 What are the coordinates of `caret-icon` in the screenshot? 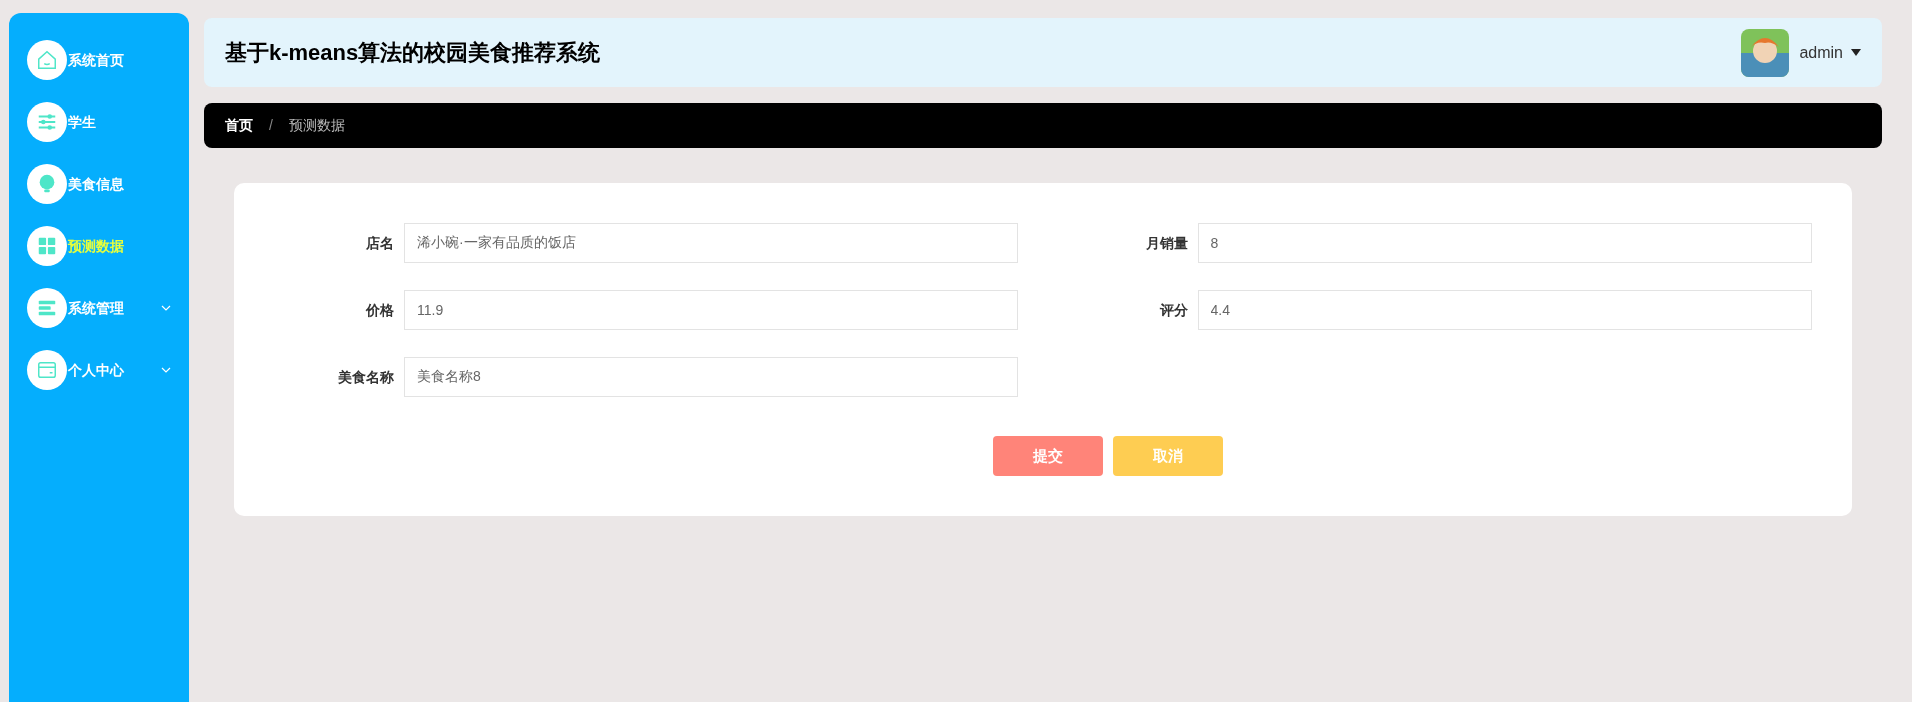 It's located at (1856, 52).